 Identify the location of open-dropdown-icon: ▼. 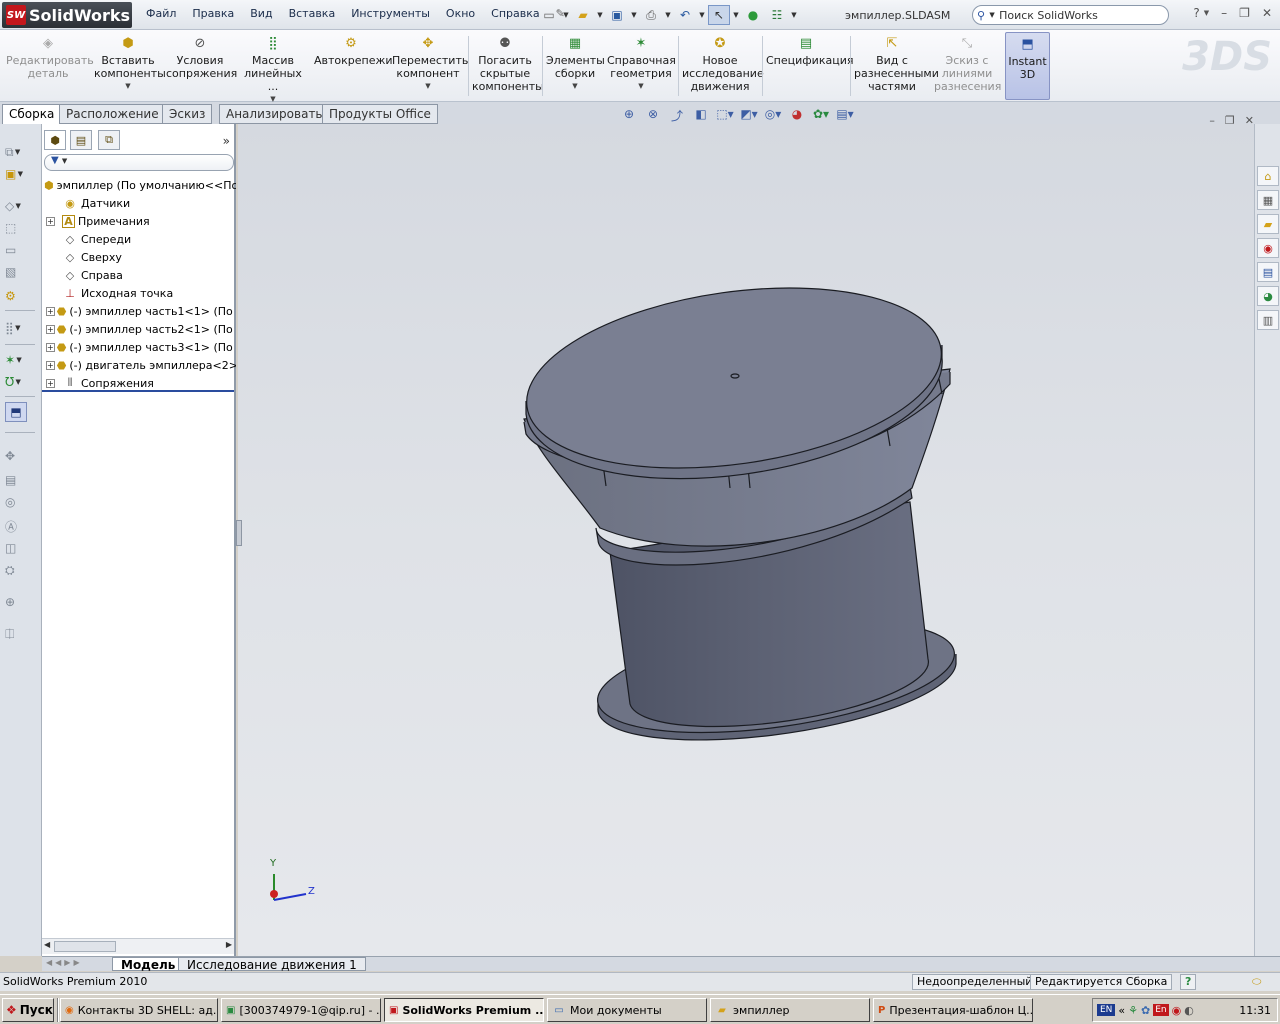
(600, 15).